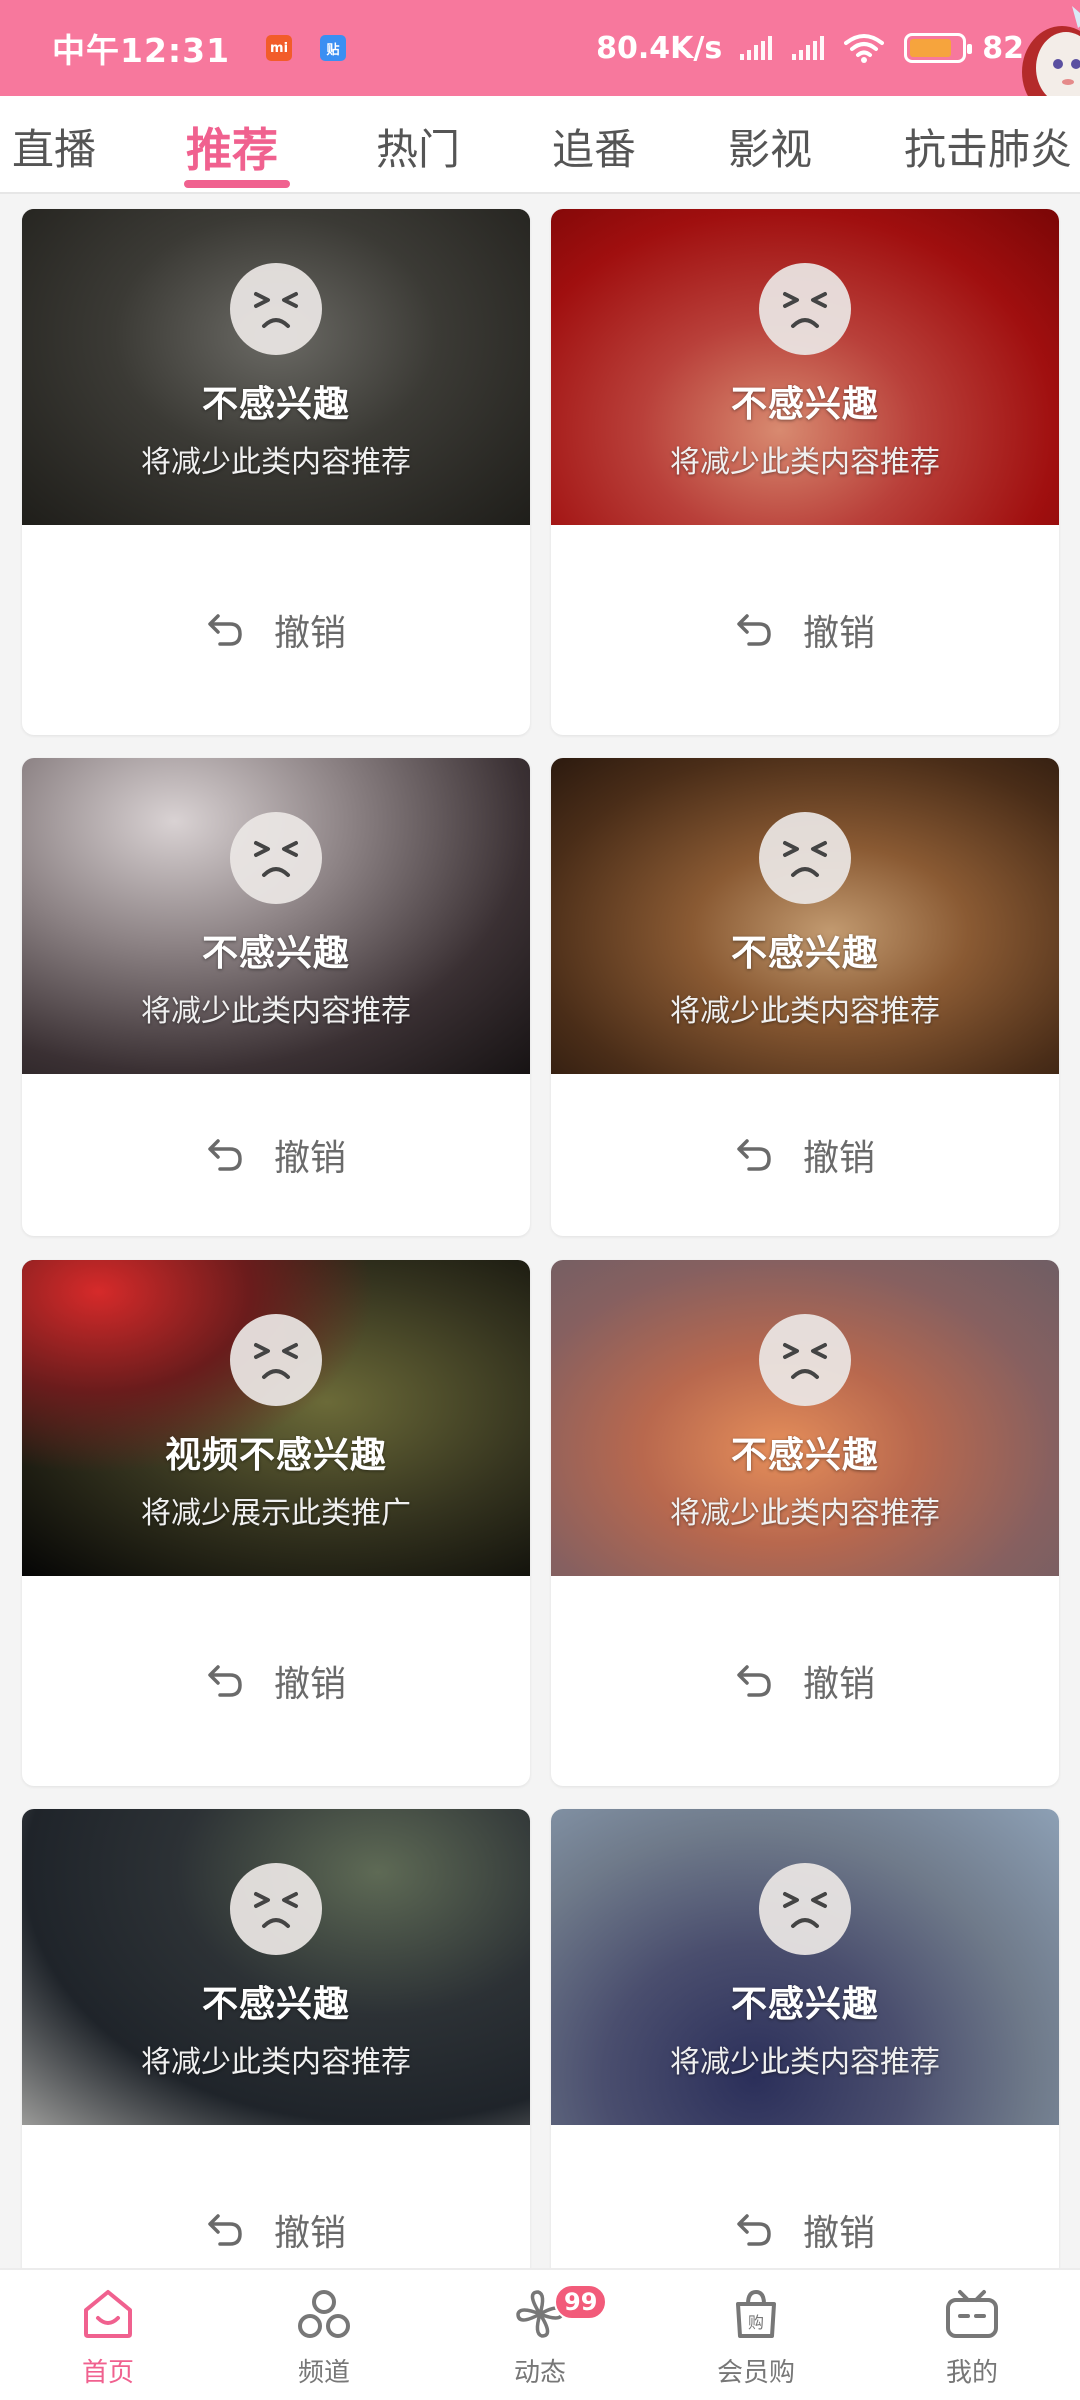 The image size is (1080, 2400). I want to click on nav-mine: 我的, so click(972, 2335).